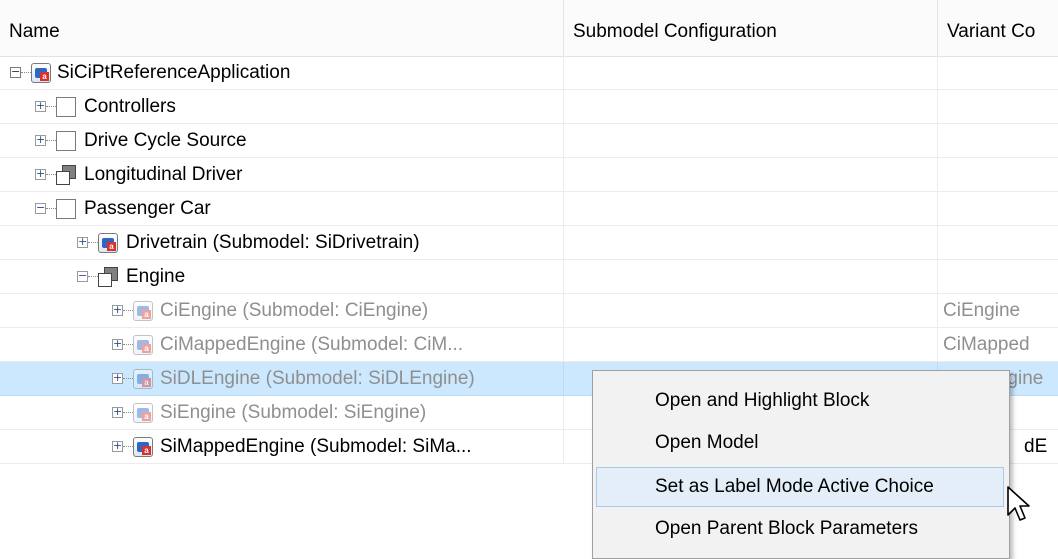 The height and width of the screenshot is (559, 1058). I want to click on name-cell: + a CiEngine (Submodel: CiEngine), so click(282, 311).